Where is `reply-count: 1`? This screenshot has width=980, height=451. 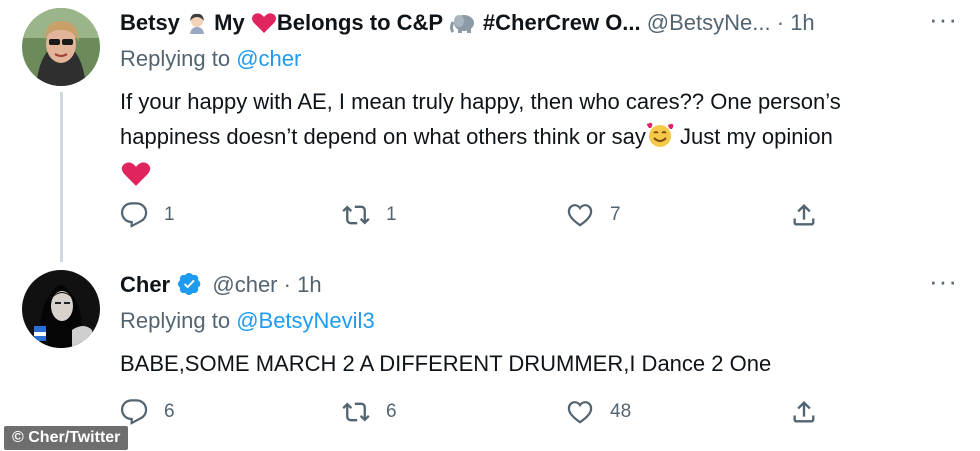 reply-count: 1 is located at coordinates (169, 214).